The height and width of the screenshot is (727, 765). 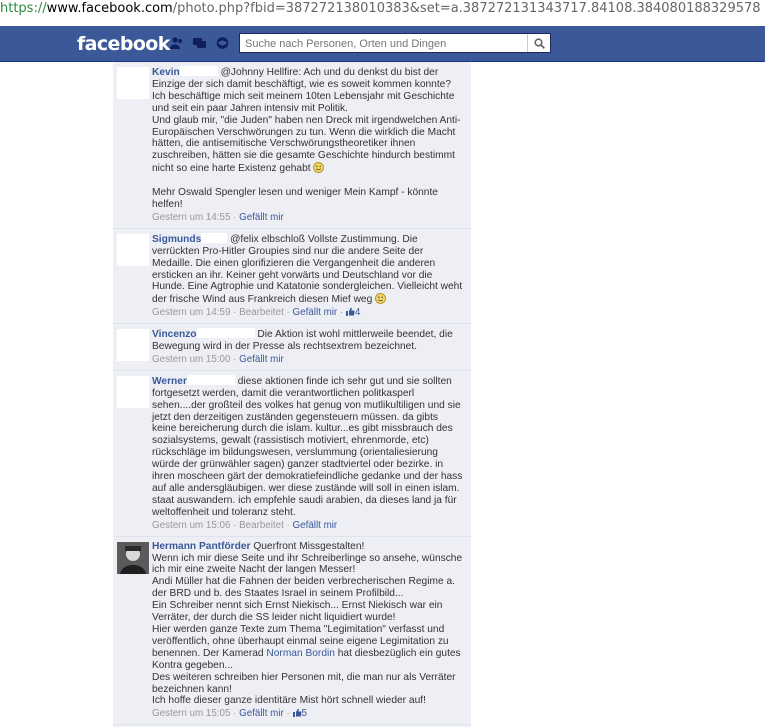 I want to click on comment-time: Gestern um 15:06, so click(x=191, y=525).